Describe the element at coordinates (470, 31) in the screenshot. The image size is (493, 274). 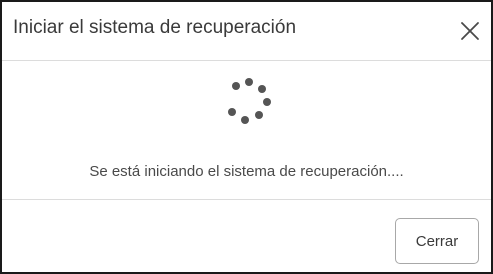
I see `close-icon` at that location.